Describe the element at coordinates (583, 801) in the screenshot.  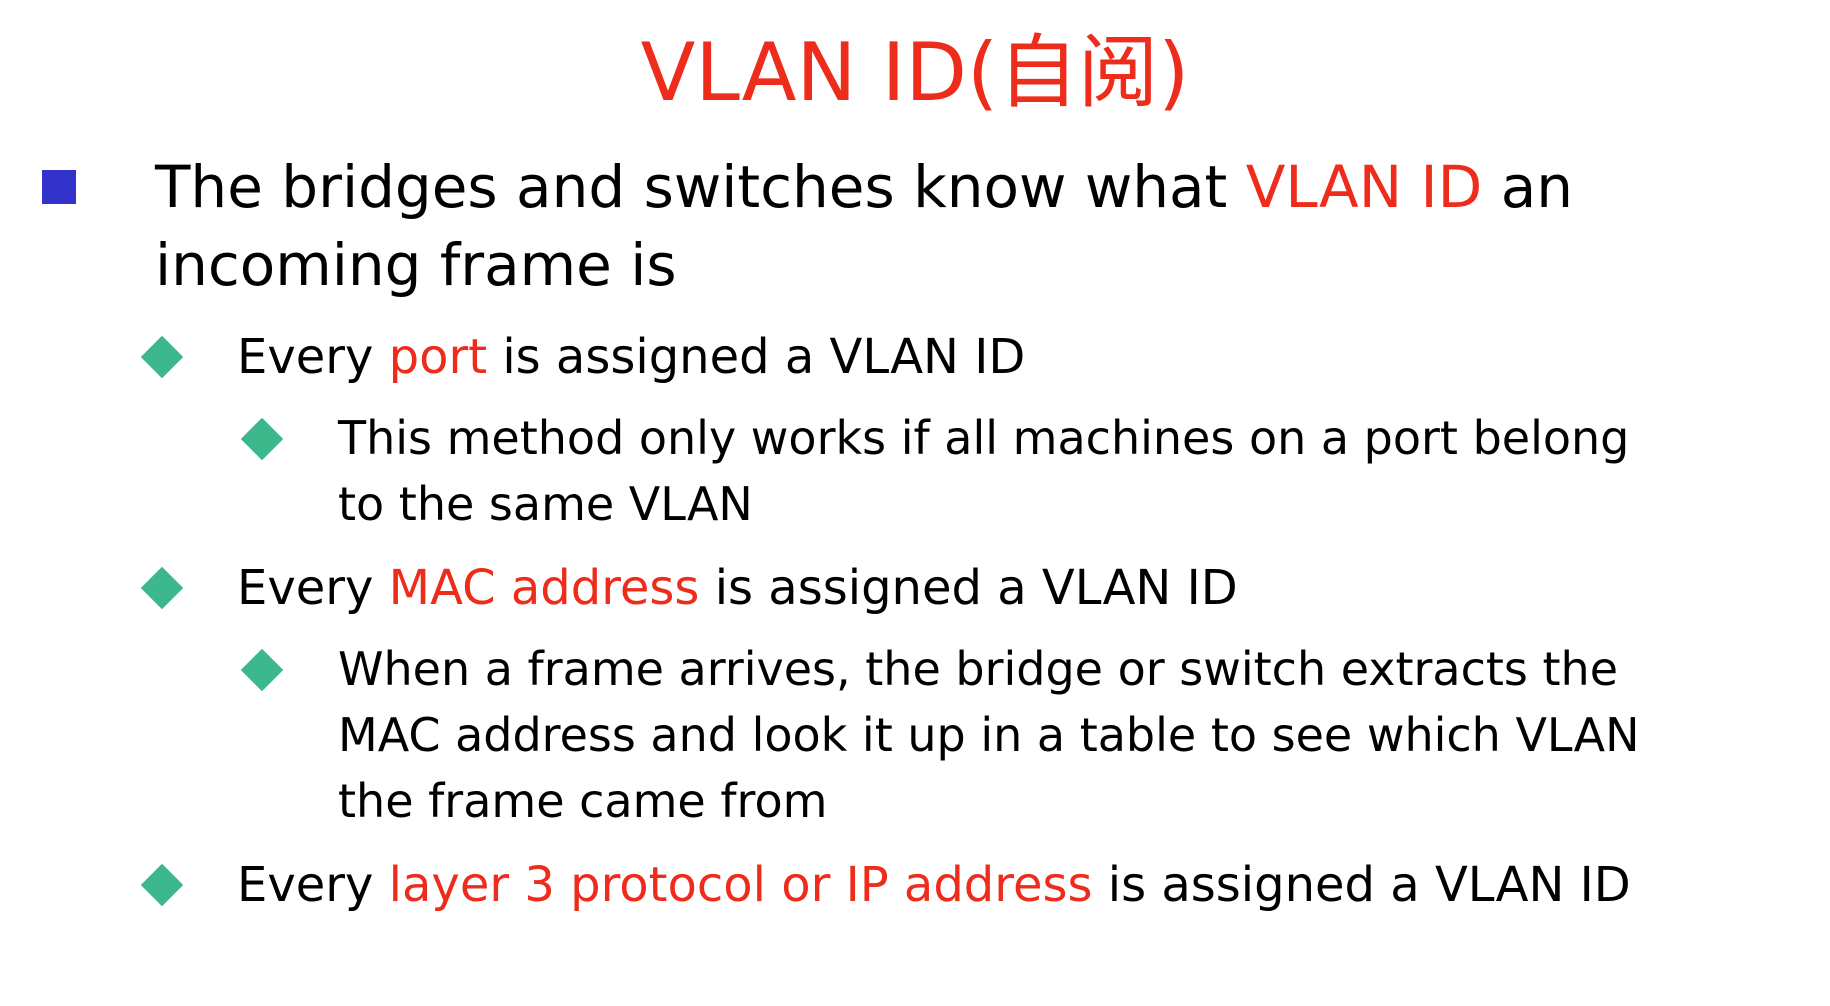
I see `sub-item-line: the frame came from` at that location.